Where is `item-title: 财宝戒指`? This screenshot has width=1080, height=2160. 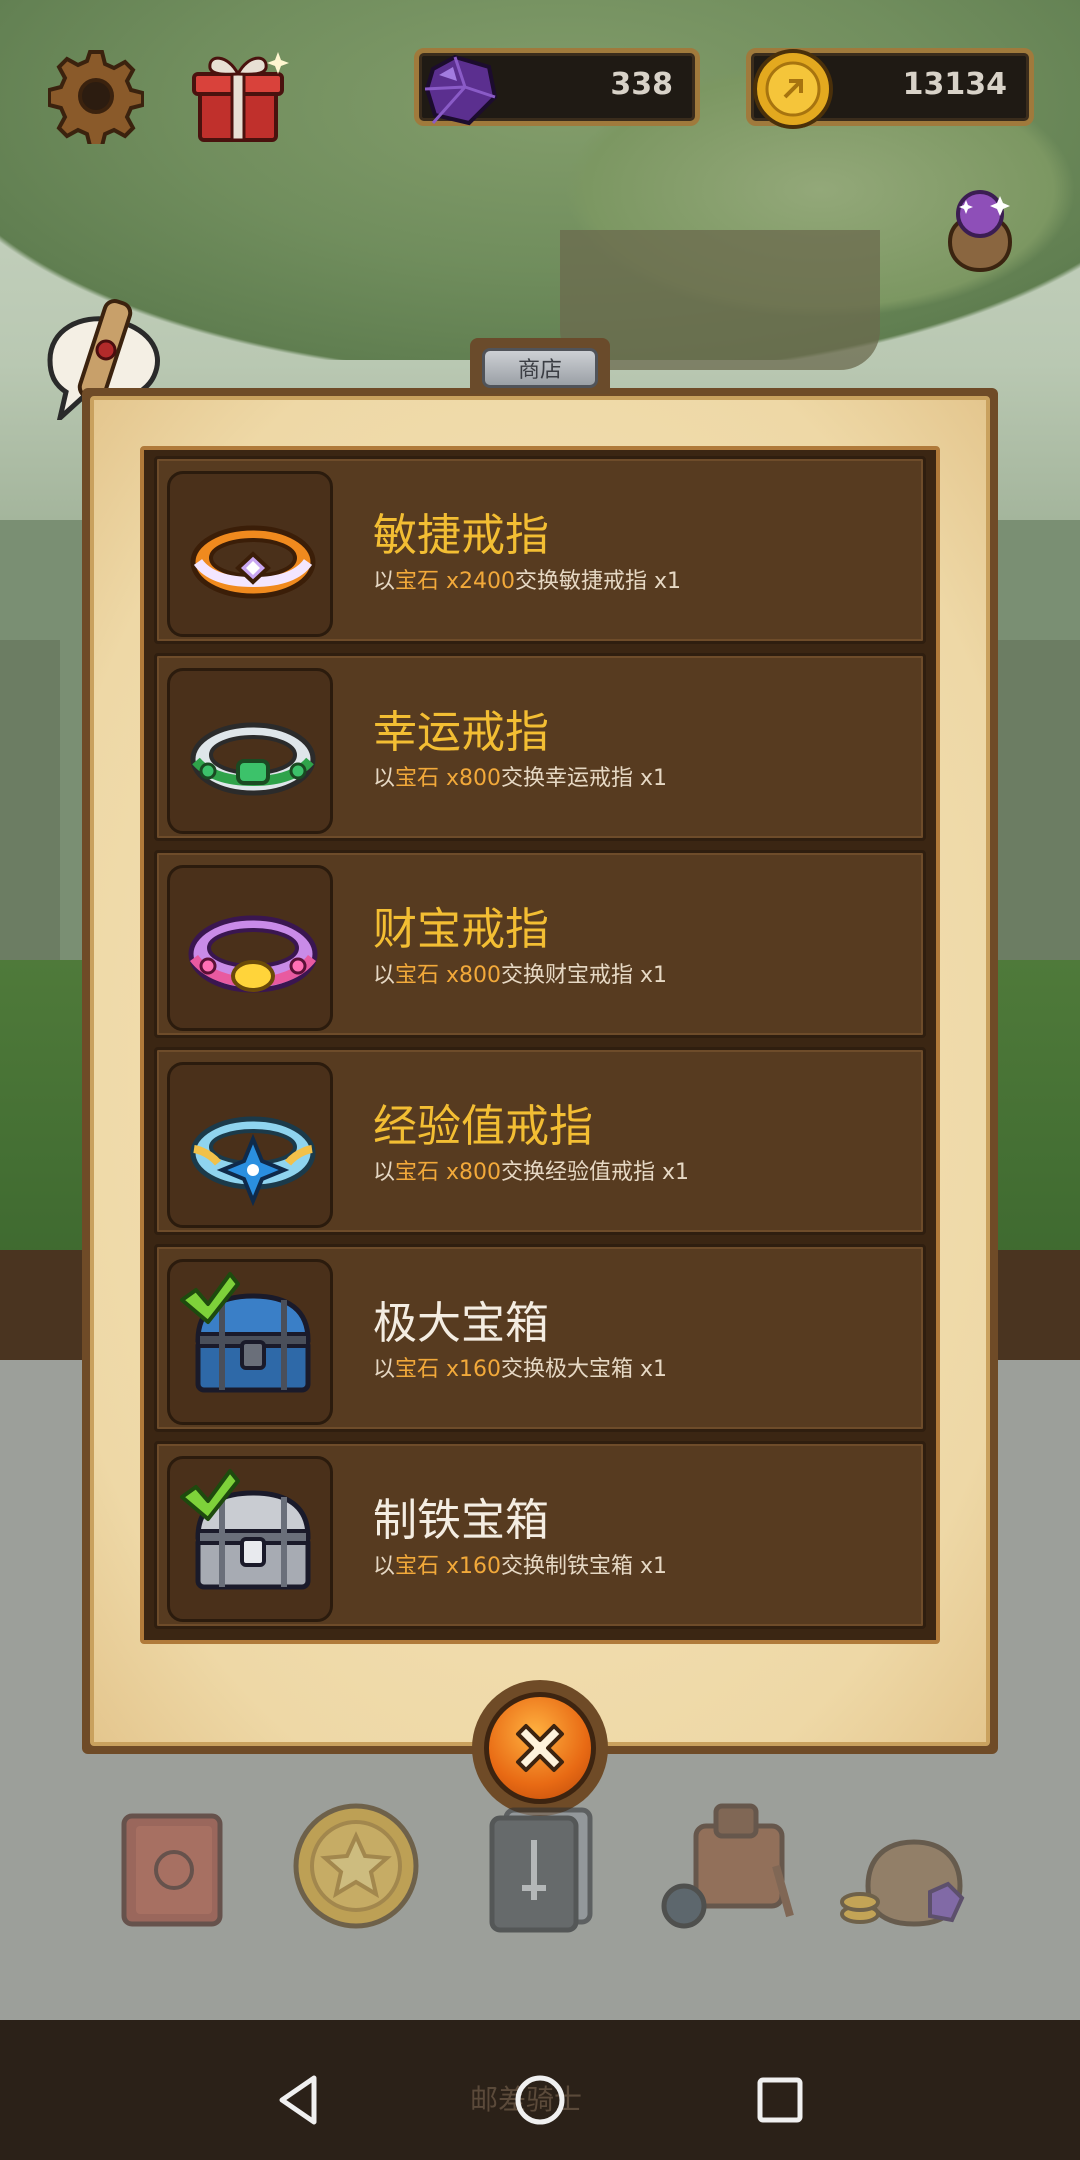
item-title: 财宝戒指 is located at coordinates (461, 929).